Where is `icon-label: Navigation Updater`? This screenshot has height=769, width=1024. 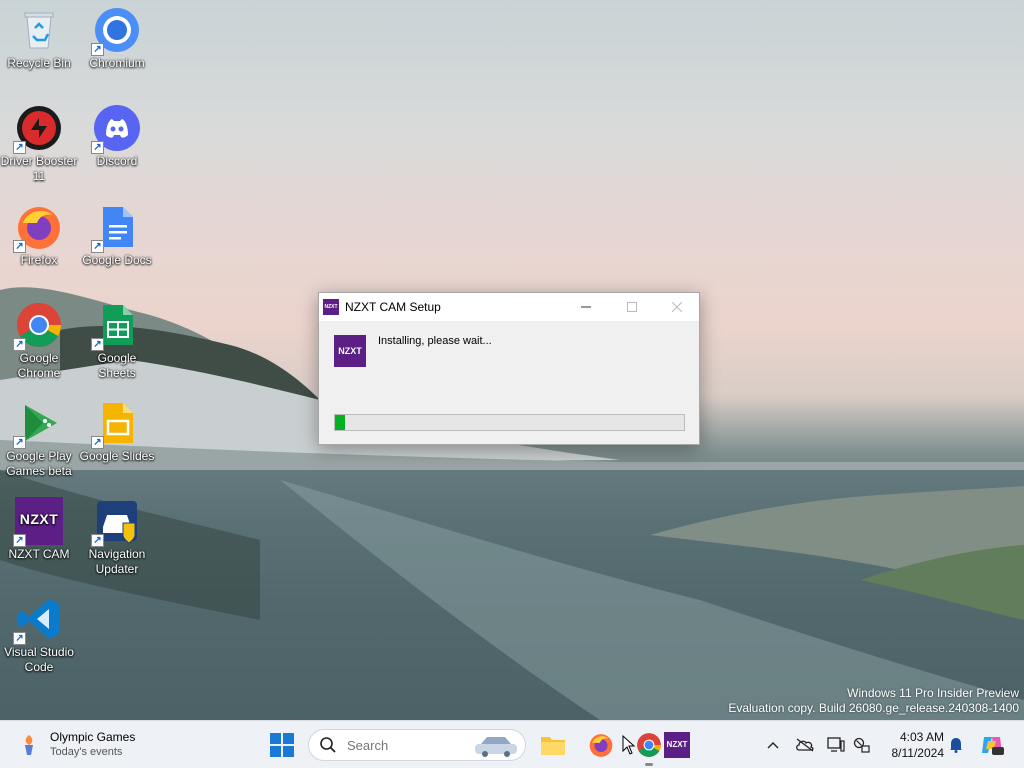 icon-label: Navigation Updater is located at coordinates (117, 561).